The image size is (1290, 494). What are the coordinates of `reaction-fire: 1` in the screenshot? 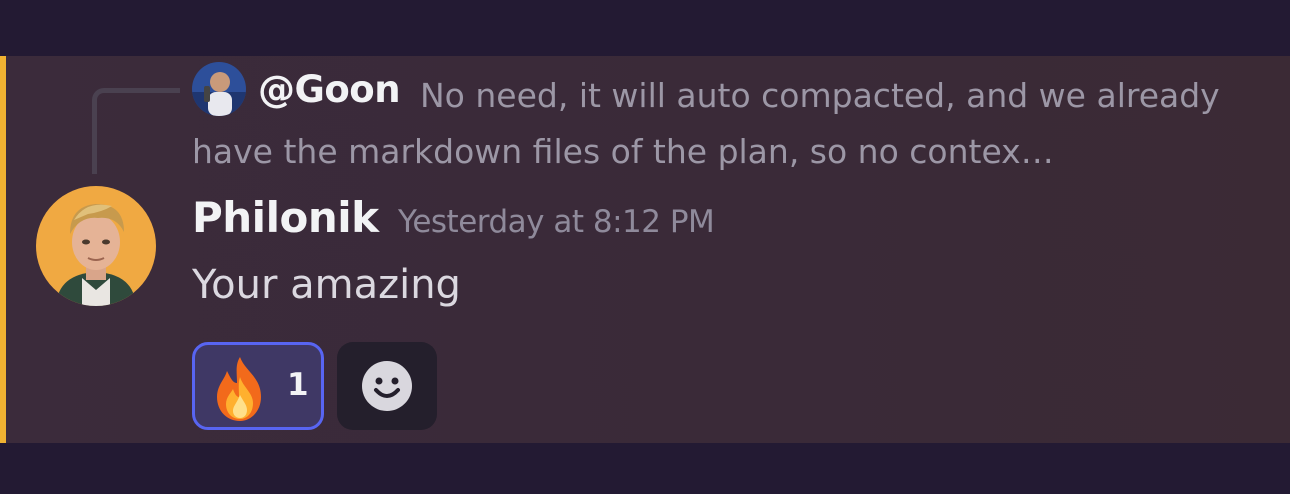 It's located at (258, 386).